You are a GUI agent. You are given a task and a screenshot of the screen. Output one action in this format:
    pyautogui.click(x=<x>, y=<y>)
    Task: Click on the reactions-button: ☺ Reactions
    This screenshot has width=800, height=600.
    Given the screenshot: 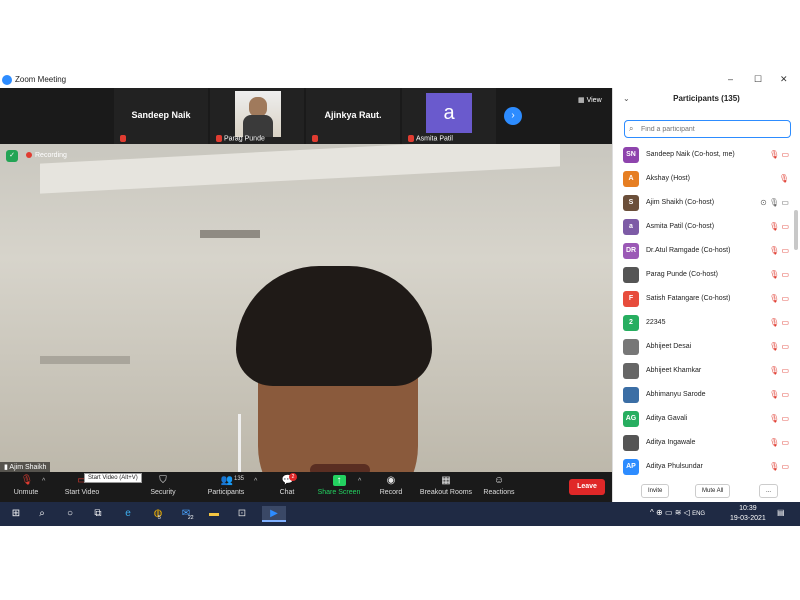 What is the action you would take?
    pyautogui.click(x=499, y=487)
    